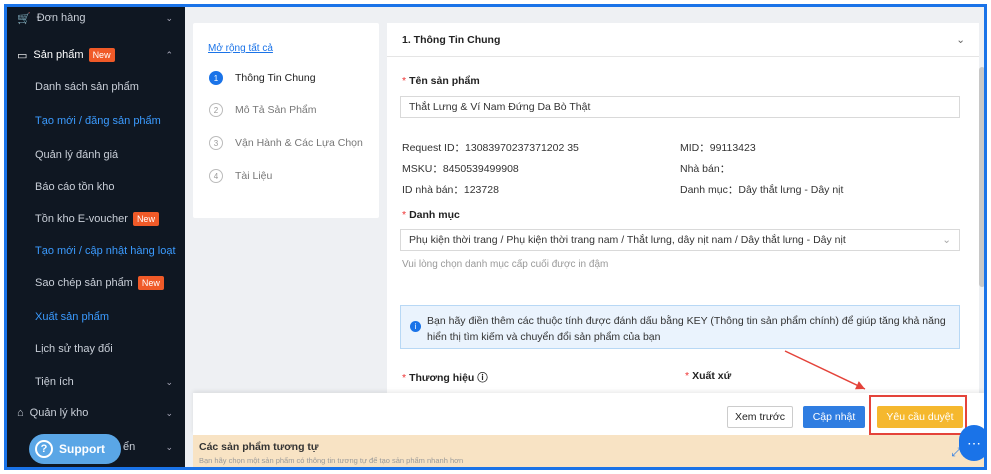  Describe the element at coordinates (44, 449) in the screenshot. I see `question-icon: ?` at that location.